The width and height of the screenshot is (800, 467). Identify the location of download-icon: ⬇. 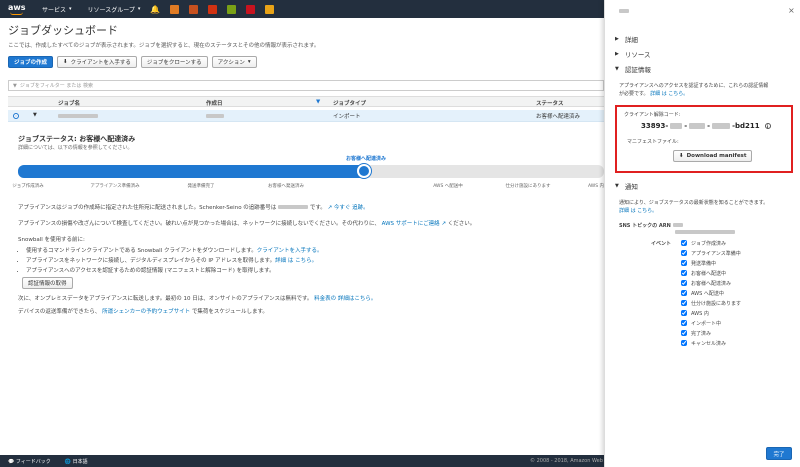
(65, 62).